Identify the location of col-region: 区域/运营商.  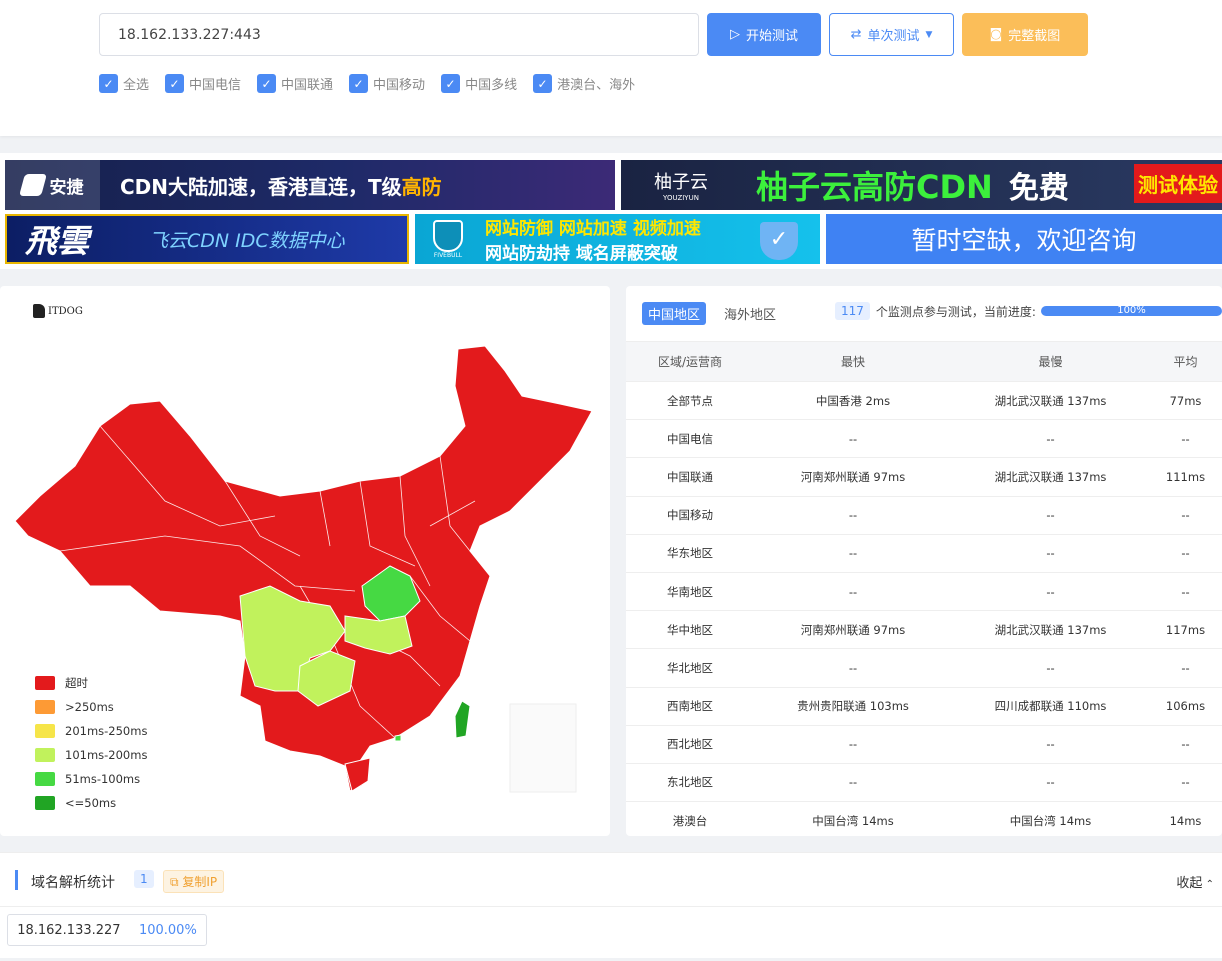
(690, 361).